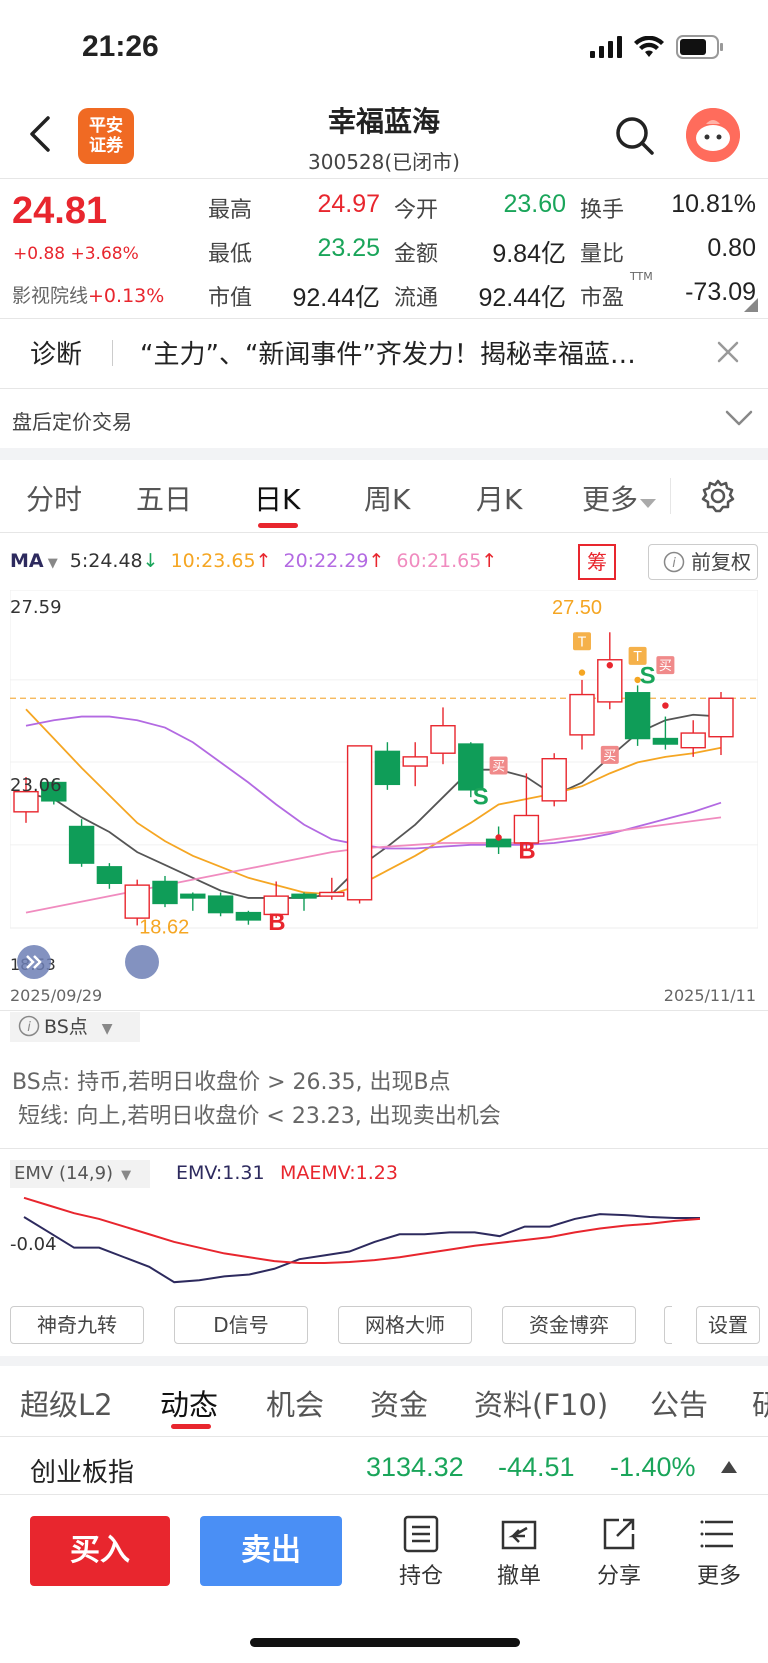  What do you see at coordinates (75, 1027) in the screenshot?
I see `bs-point-selector: i BS点 ▼` at bounding box center [75, 1027].